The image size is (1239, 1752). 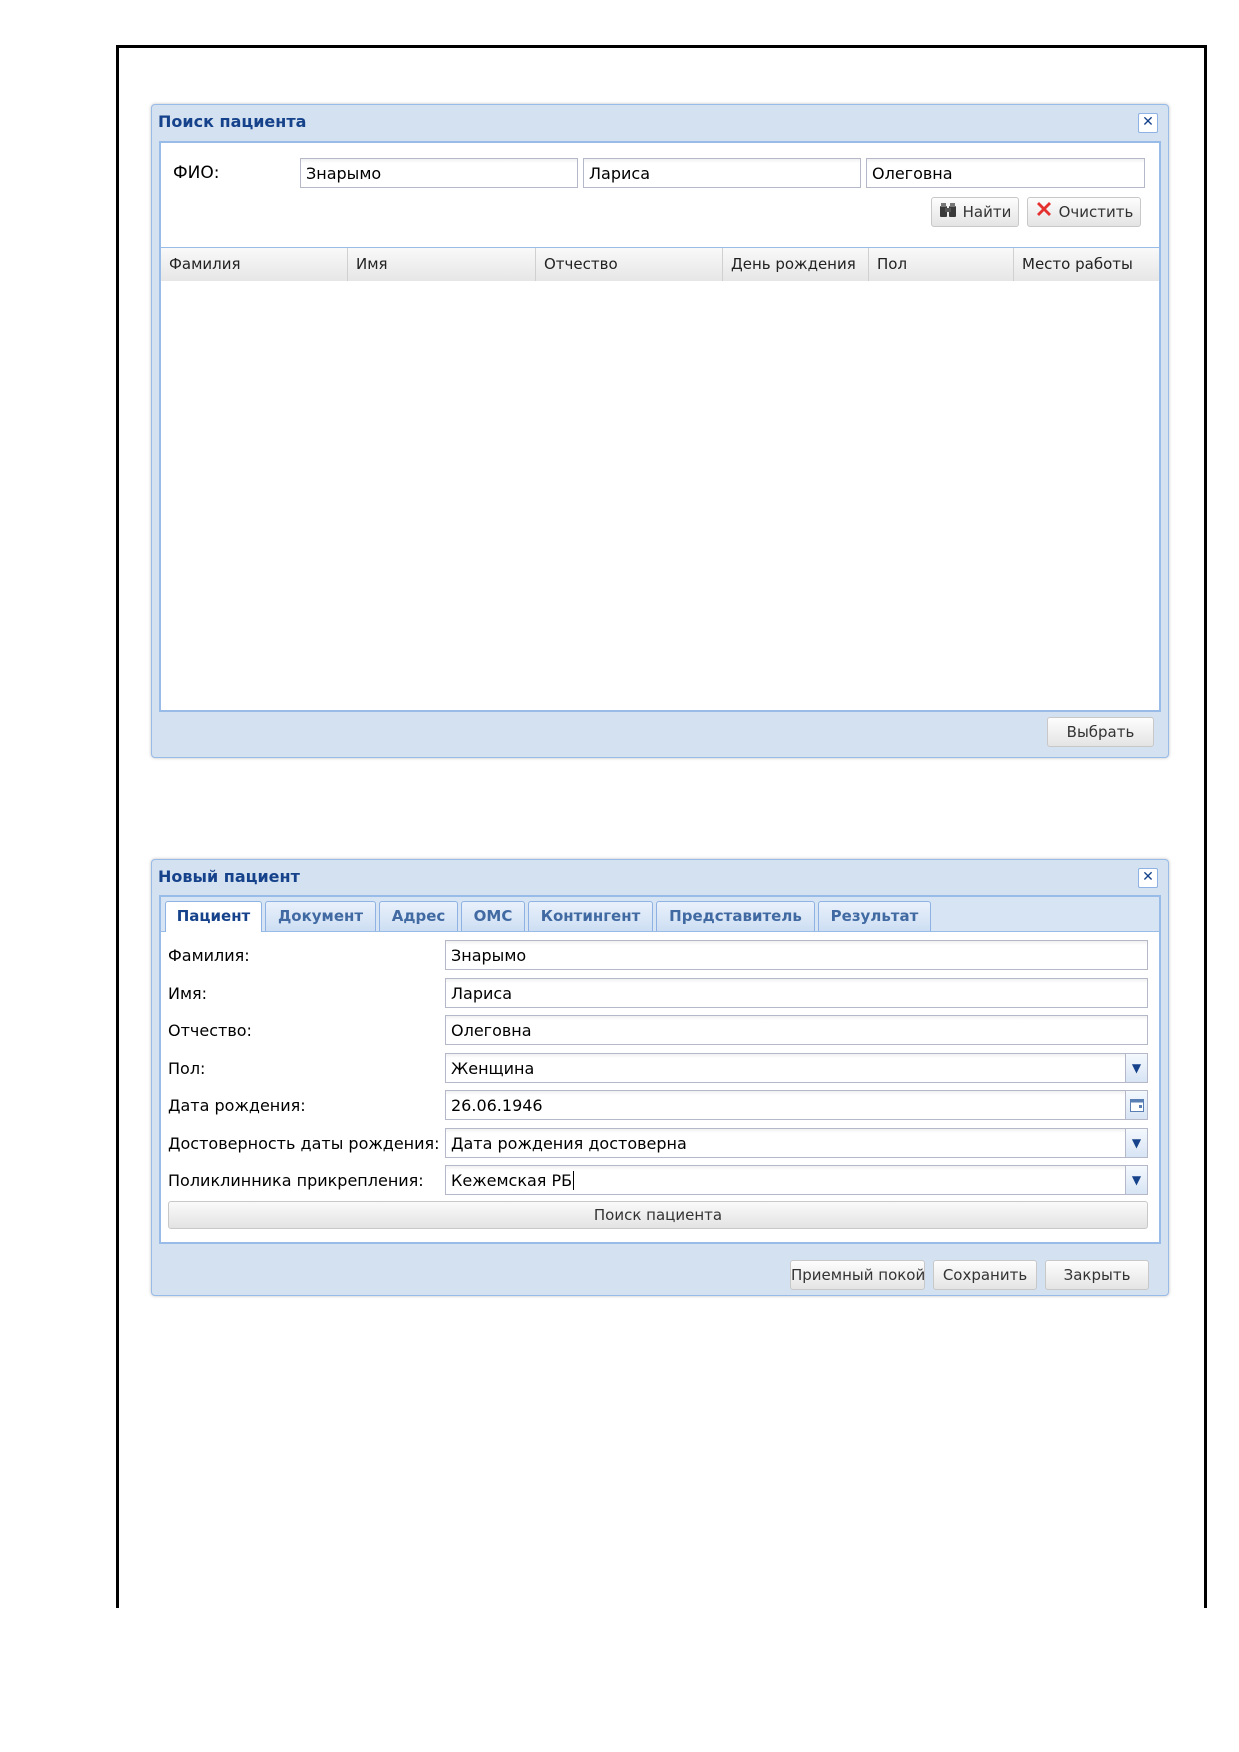 I want to click on sex-select: Женщина ▼, so click(x=796, y=1068).